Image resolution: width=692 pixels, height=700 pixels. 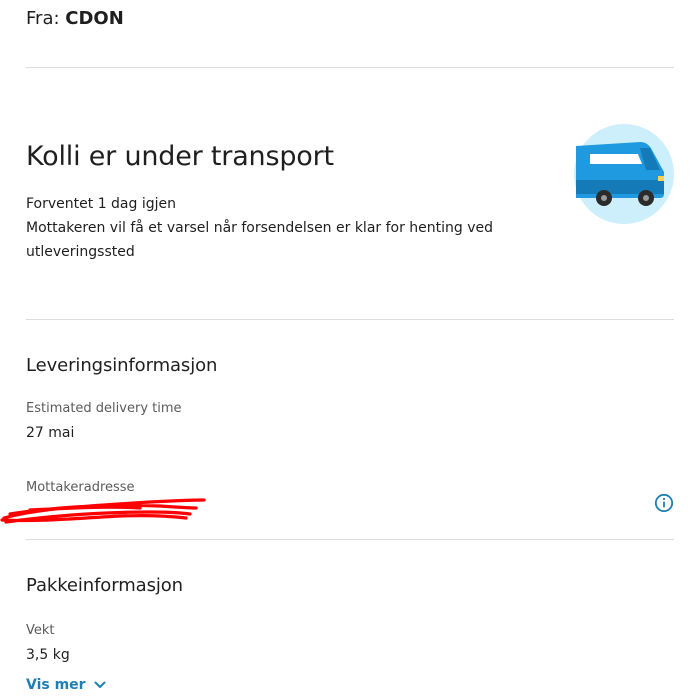 What do you see at coordinates (122, 365) in the screenshot?
I see `delivery-info-title: Leveringsinformasjon` at bounding box center [122, 365].